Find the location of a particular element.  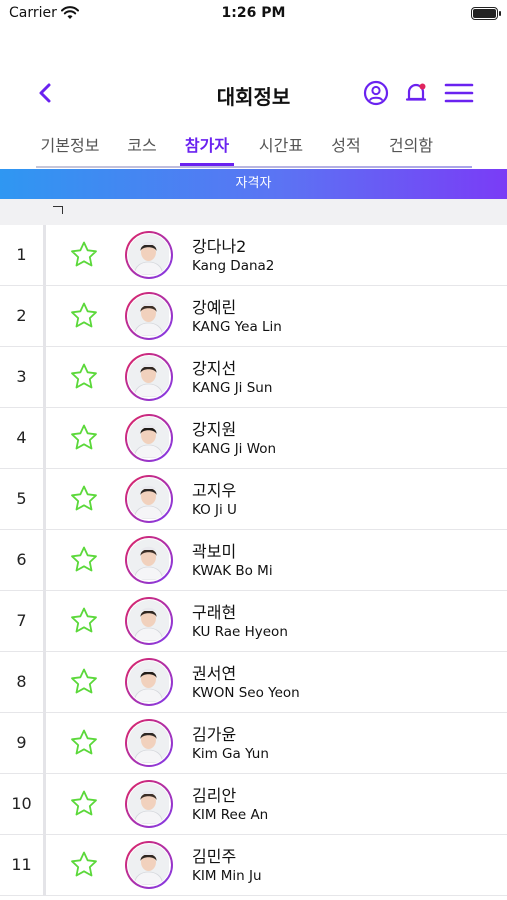

player-row: 11 김민주 KIM Min Ju is located at coordinates (253, 865).